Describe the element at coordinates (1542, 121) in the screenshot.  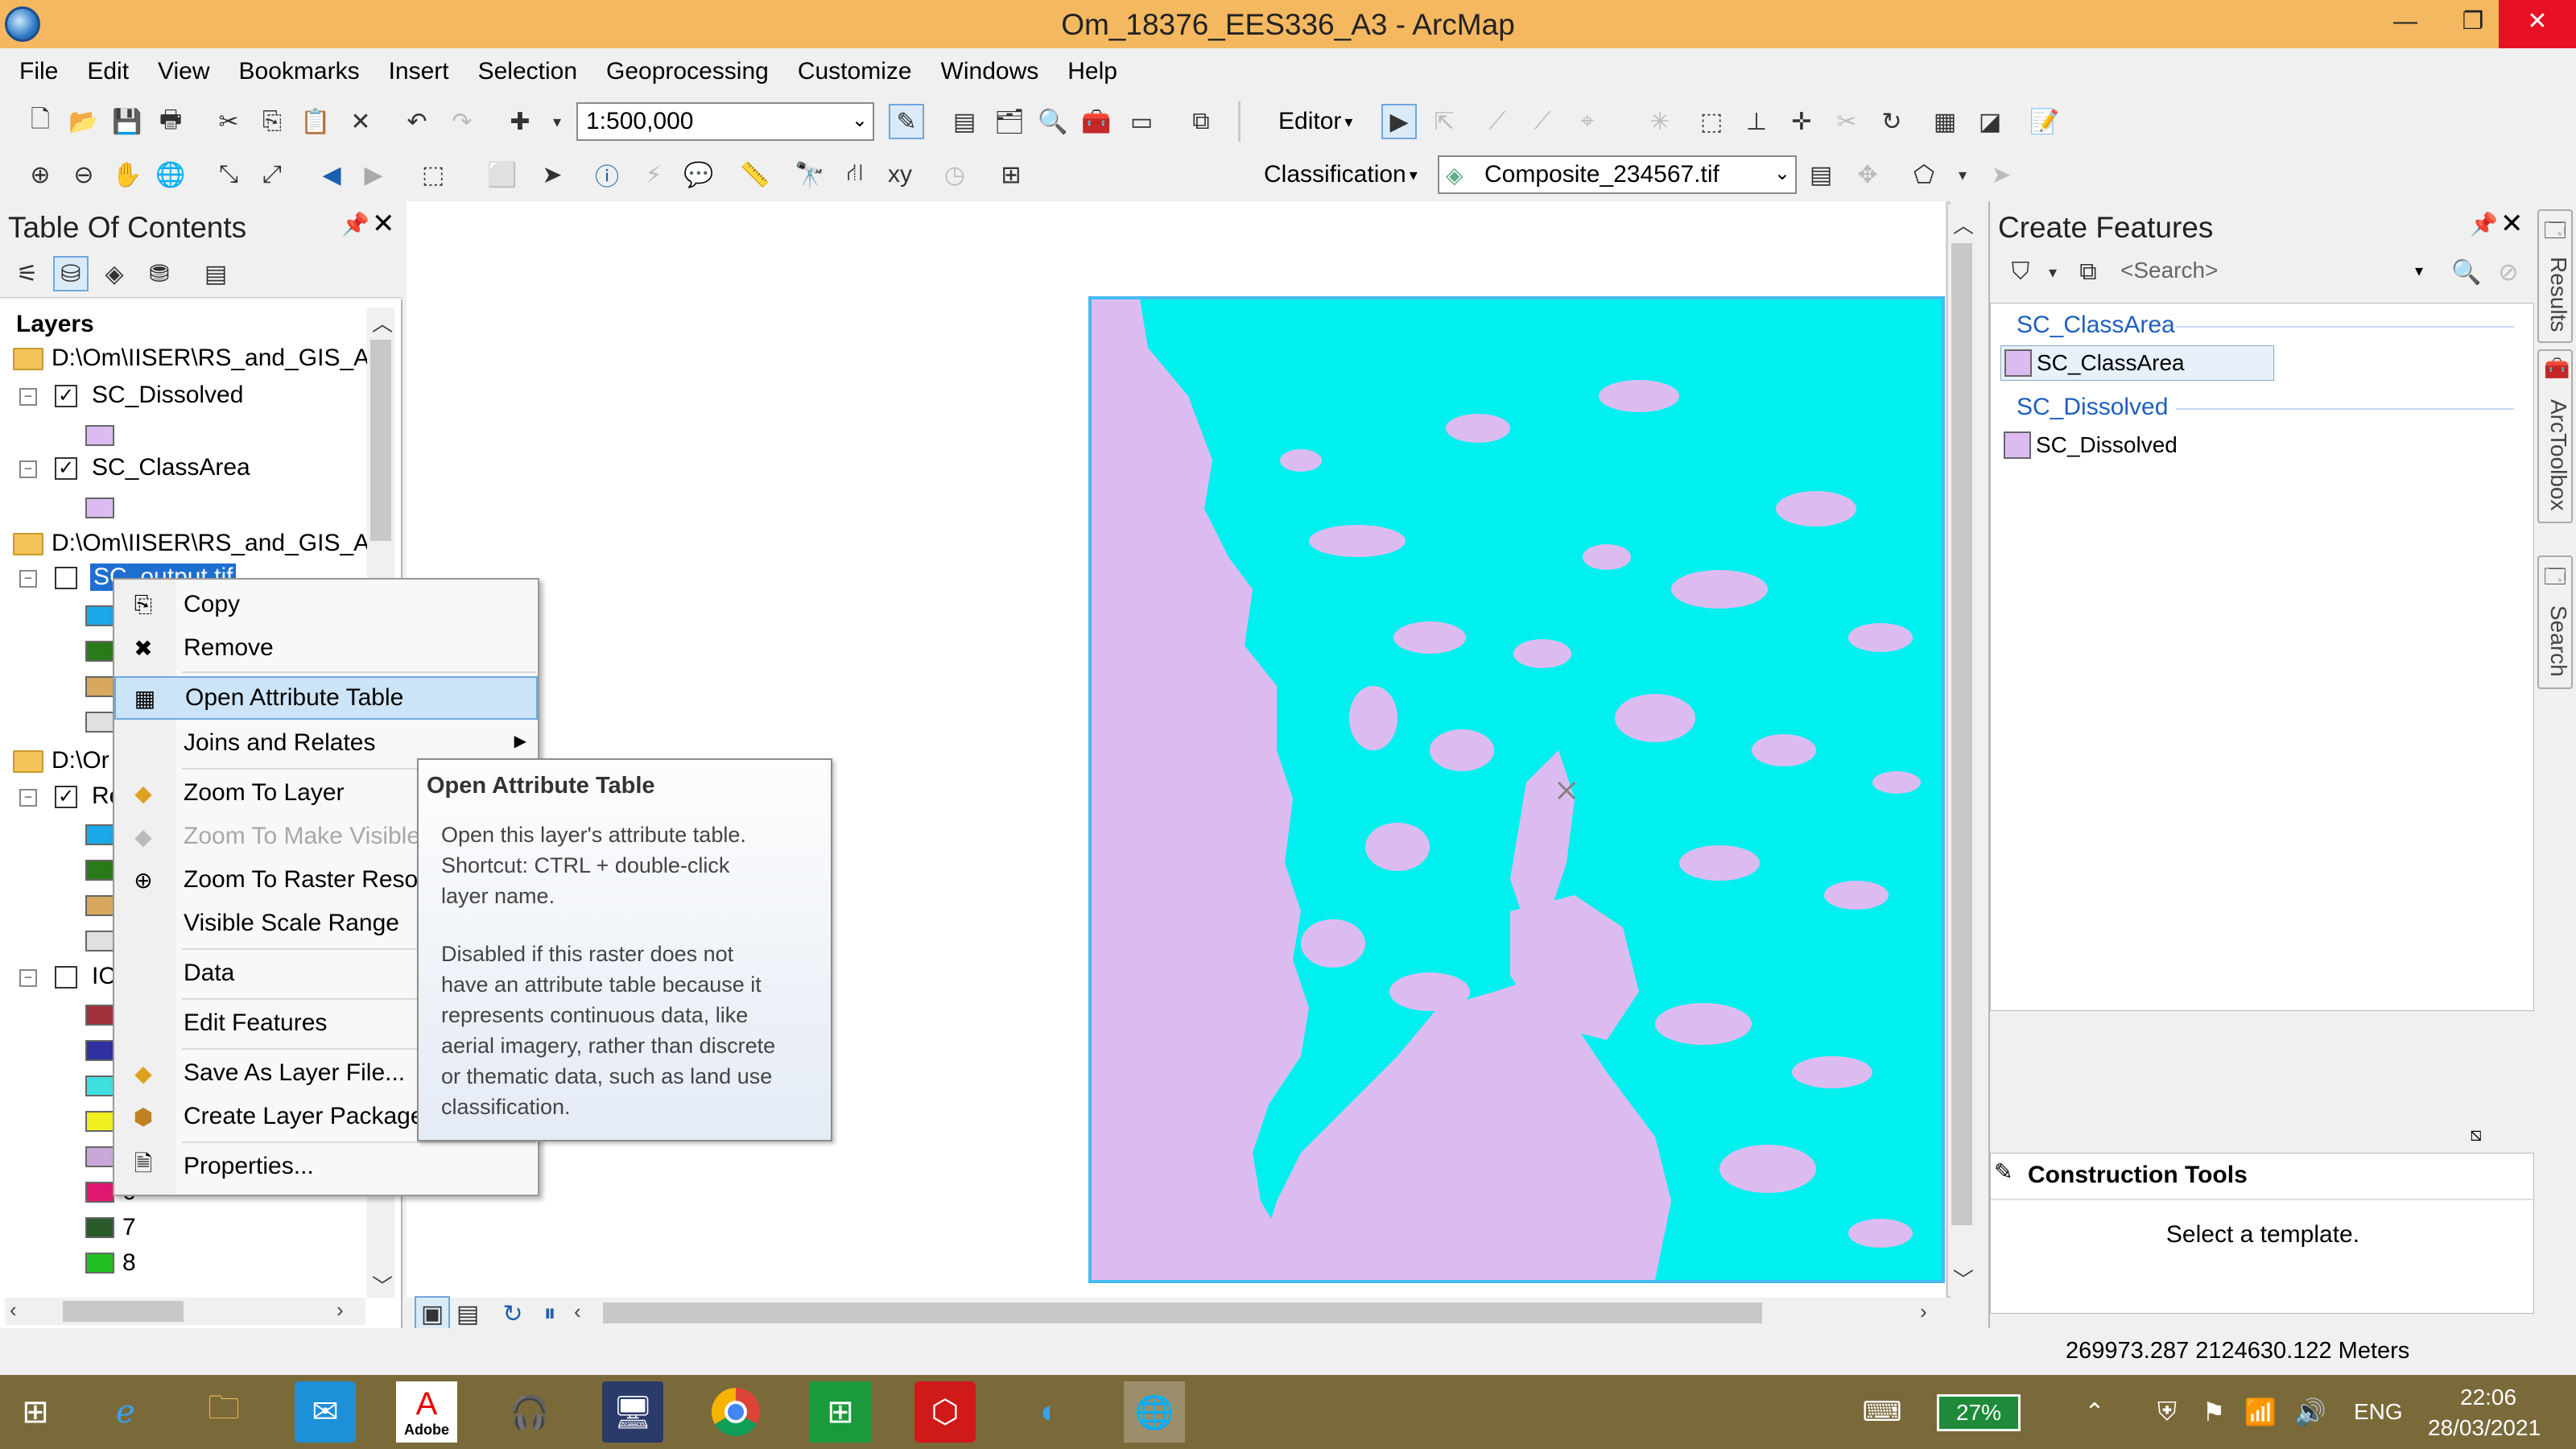
I see `endpoint-arc-icon: ⟋` at that location.